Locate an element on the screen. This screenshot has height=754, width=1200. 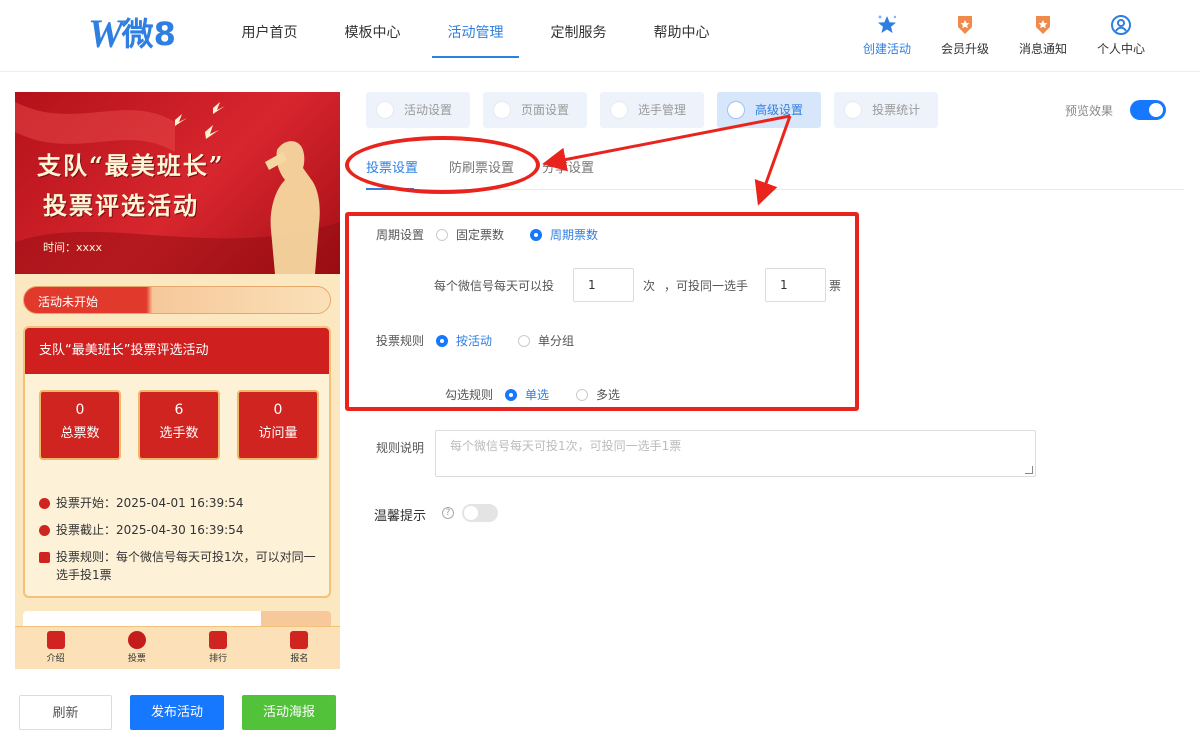
tab-intro: 介绍 is located at coordinates (55, 648).